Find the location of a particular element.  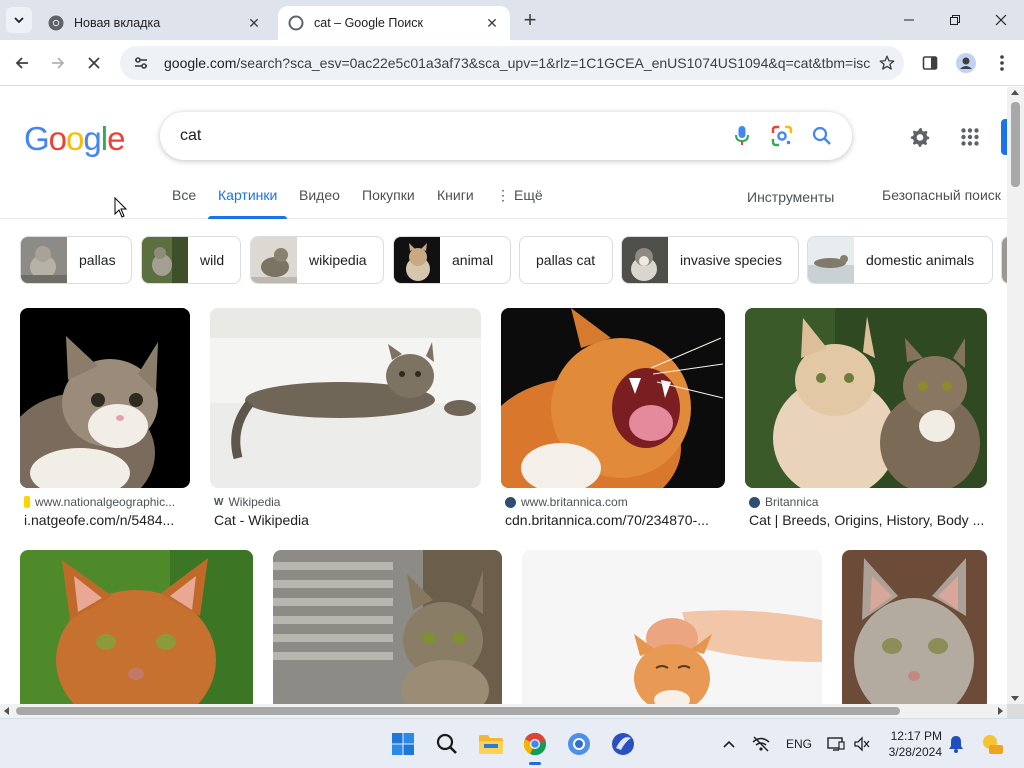

browser-icon is located at coordinates (579, 744).